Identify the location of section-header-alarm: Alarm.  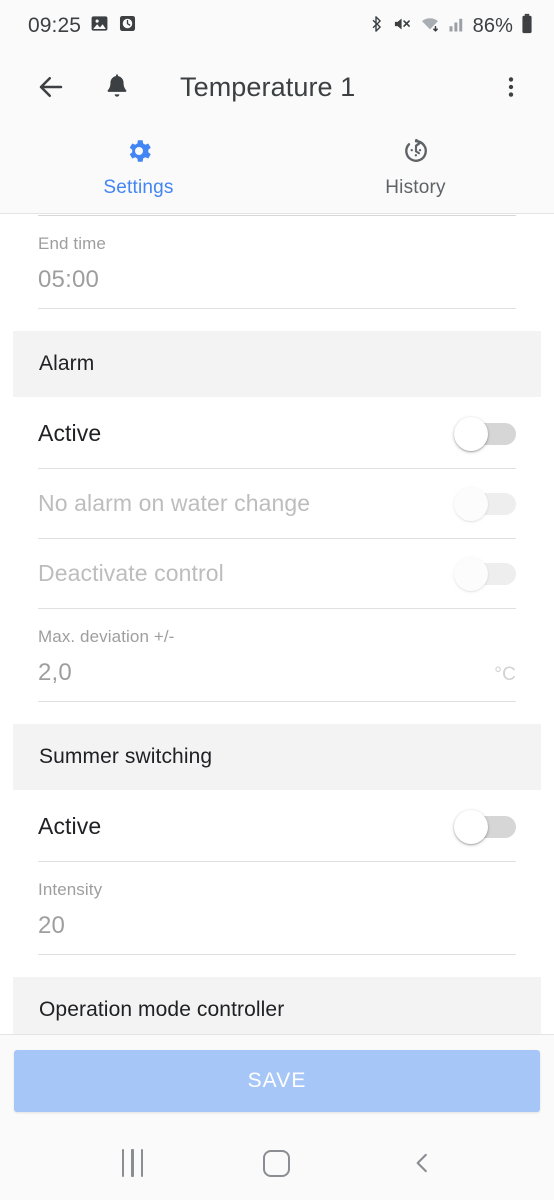
(277, 364).